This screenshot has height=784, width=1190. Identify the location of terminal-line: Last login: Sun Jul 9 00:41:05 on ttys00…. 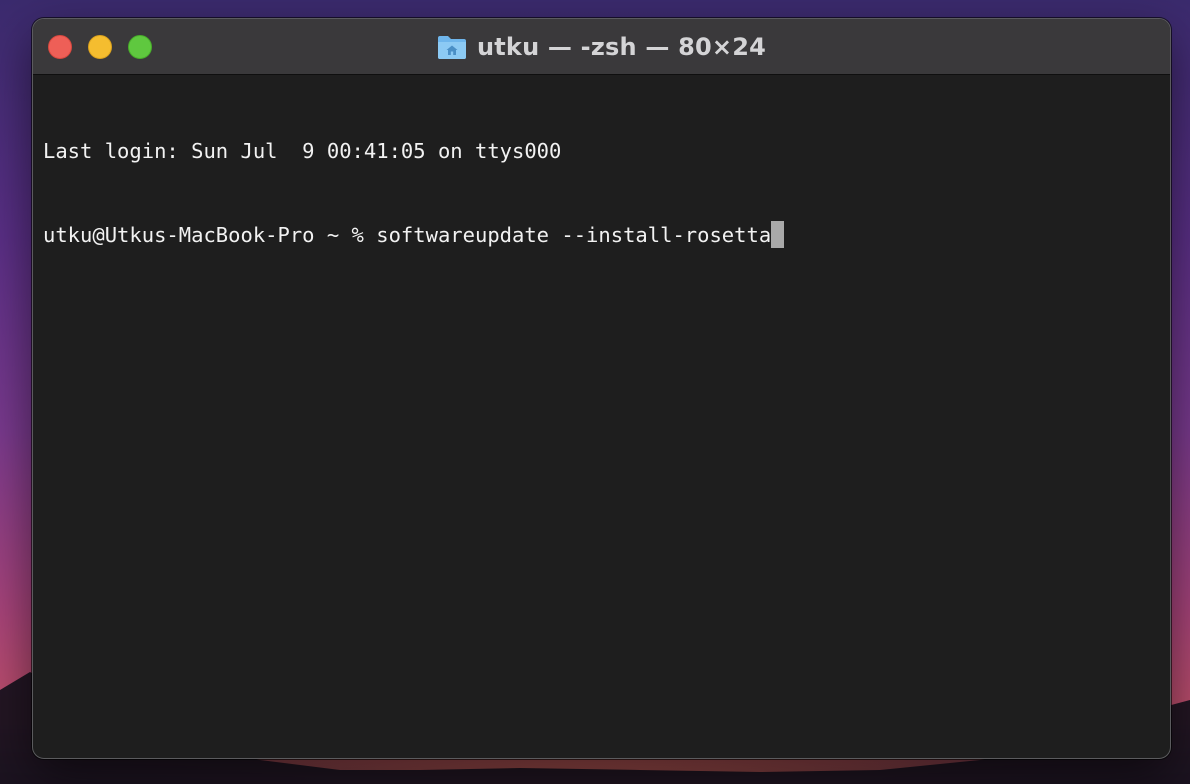
(302, 151).